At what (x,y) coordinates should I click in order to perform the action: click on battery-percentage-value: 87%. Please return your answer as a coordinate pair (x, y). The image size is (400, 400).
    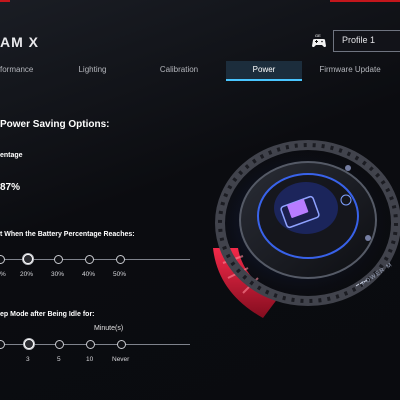
    Looking at the image, I should click on (10, 187).